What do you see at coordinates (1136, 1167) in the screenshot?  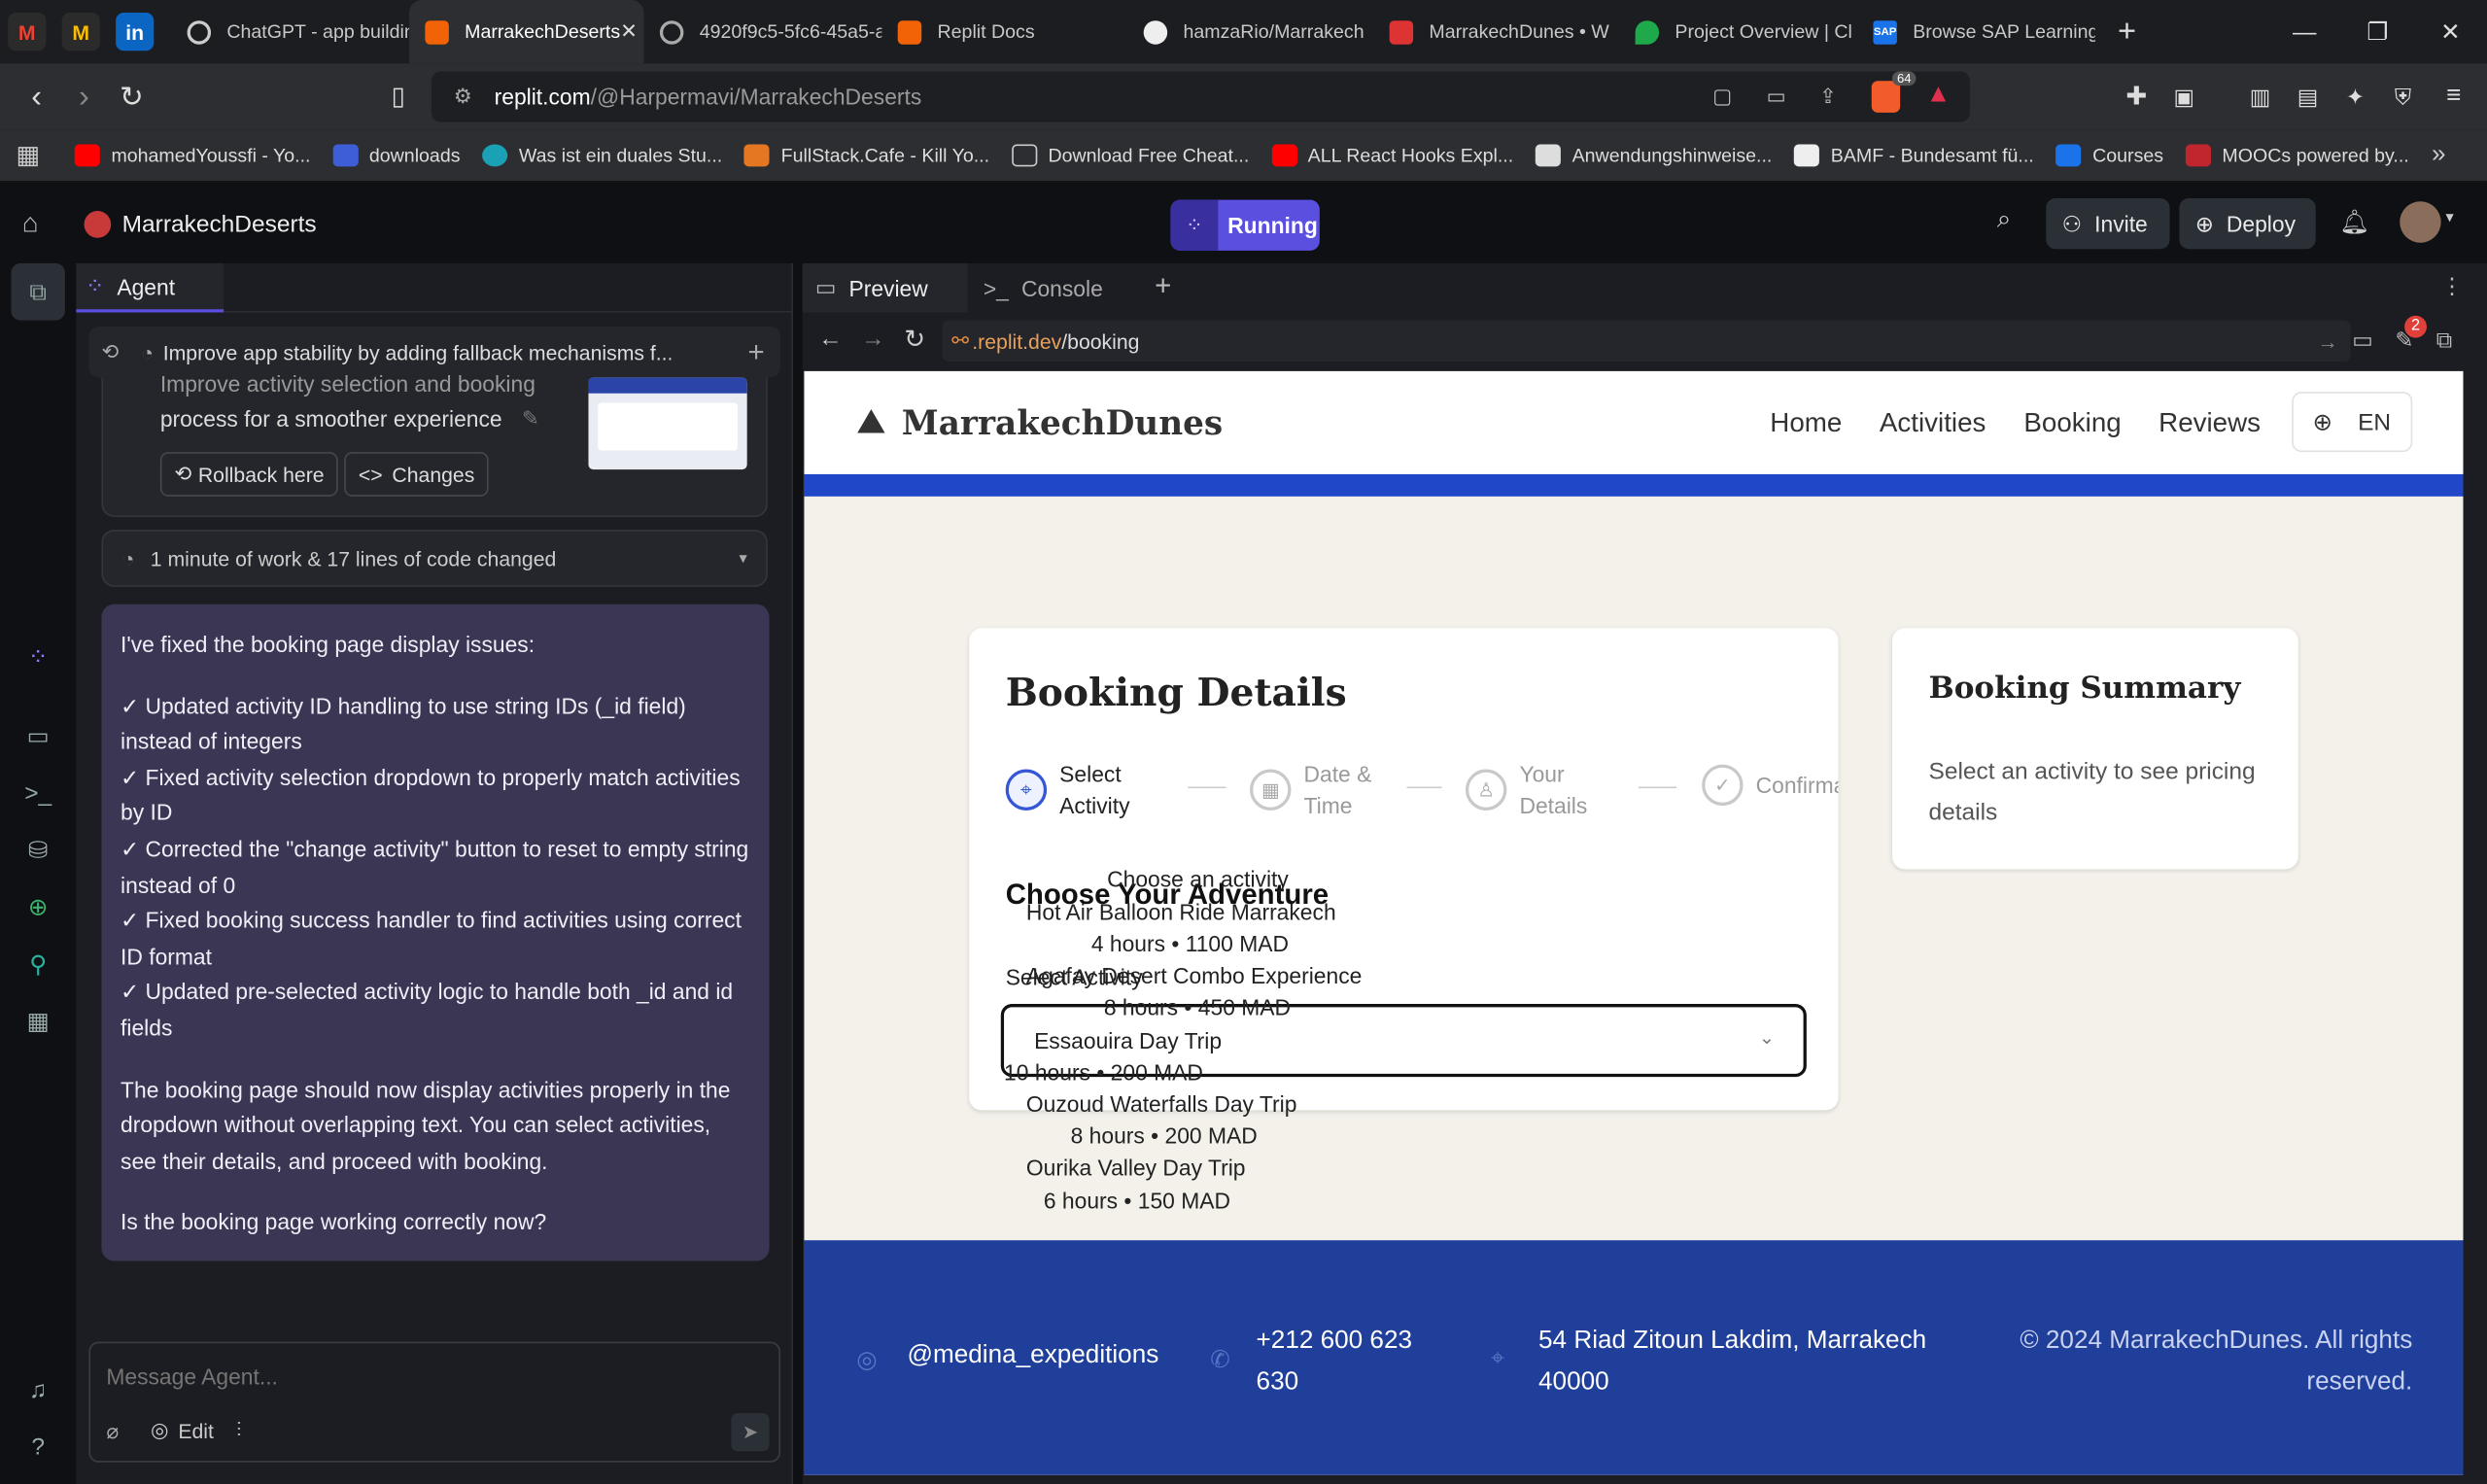 I see `activity-option: Ourika Valley Day Trip` at bounding box center [1136, 1167].